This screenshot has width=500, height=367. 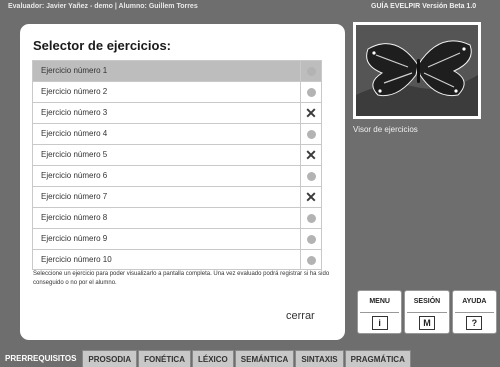 What do you see at coordinates (110, 358) in the screenshot?
I see `tab-prosodia: PROSODIA` at bounding box center [110, 358].